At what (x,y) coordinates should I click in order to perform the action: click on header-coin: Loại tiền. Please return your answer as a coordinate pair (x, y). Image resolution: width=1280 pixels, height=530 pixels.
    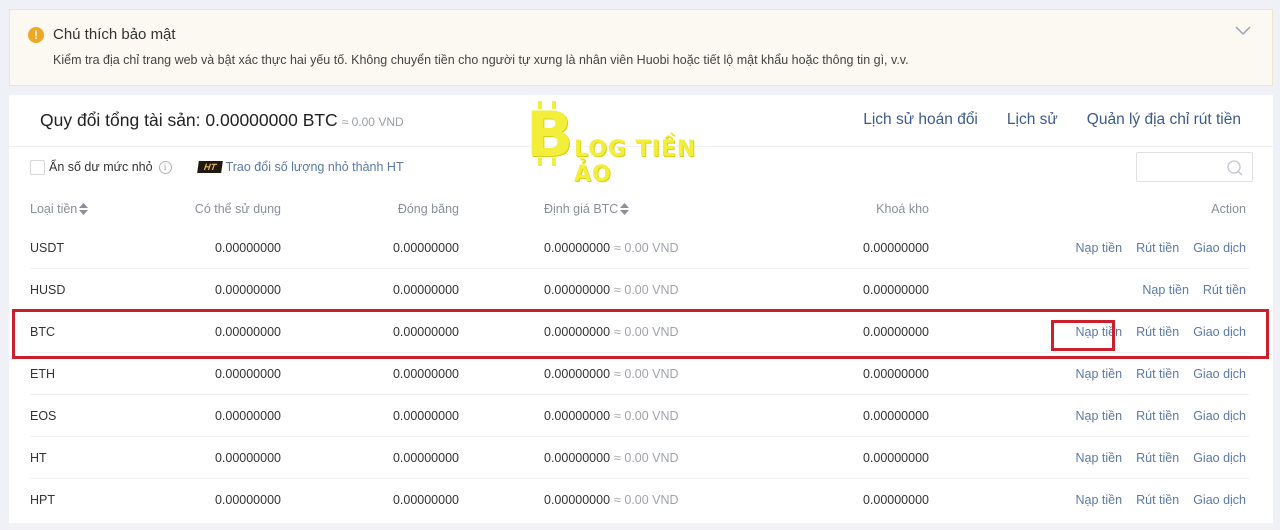
    Looking at the image, I should click on (59, 208).